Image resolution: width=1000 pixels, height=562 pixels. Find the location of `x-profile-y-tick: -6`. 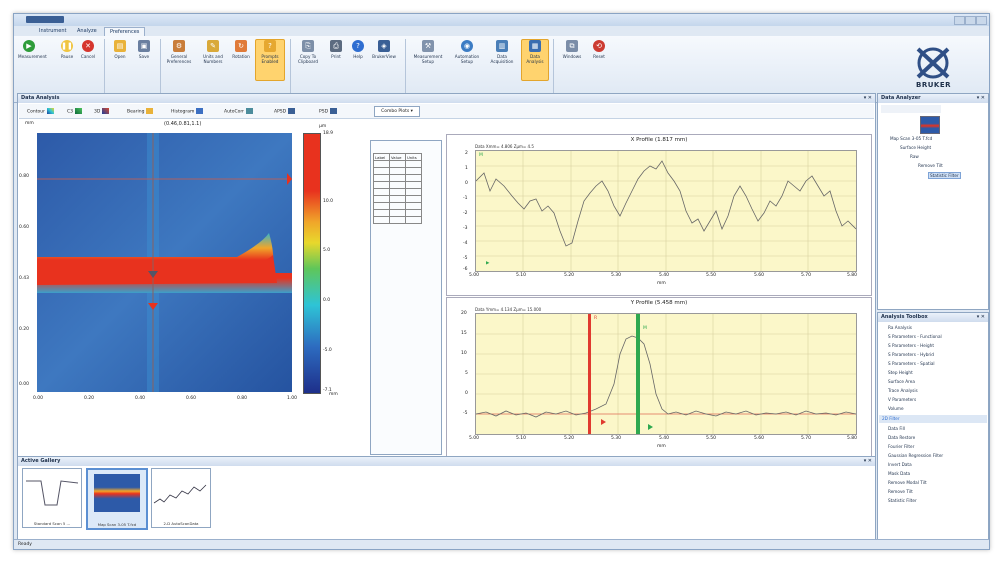

x-profile-y-tick: -6 is located at coordinates (465, 269).